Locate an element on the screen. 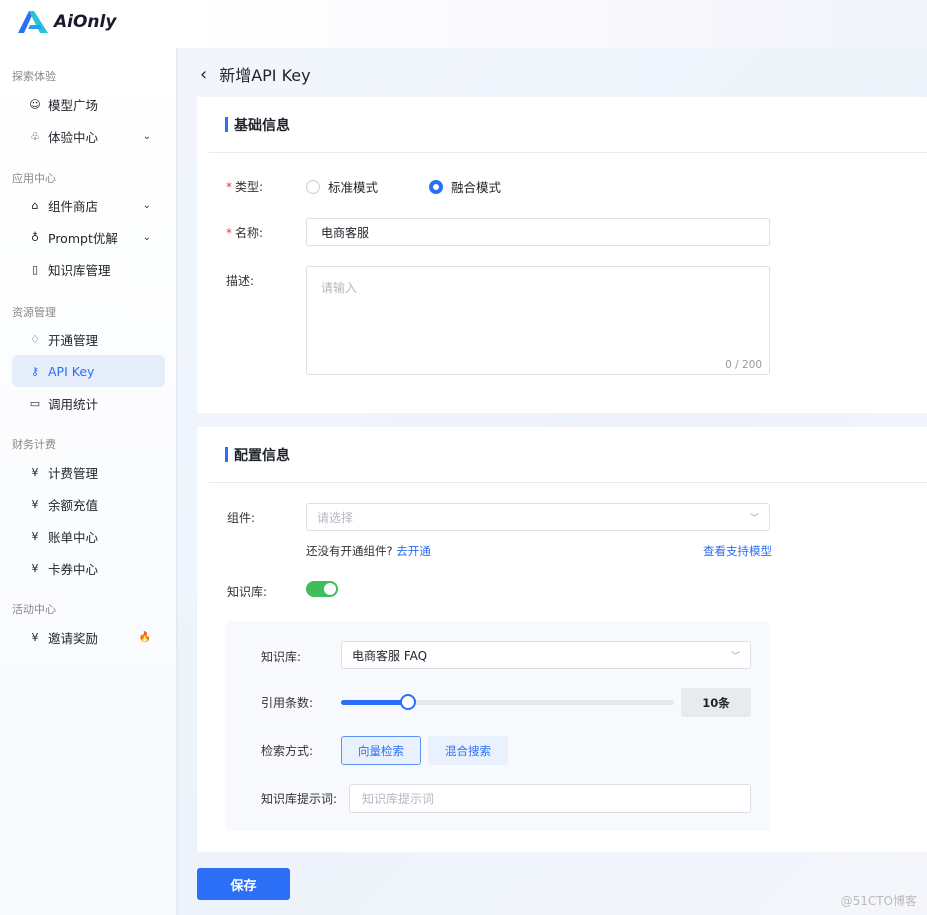 The height and width of the screenshot is (915, 927). model-icon: ☺ is located at coordinates (35, 104).